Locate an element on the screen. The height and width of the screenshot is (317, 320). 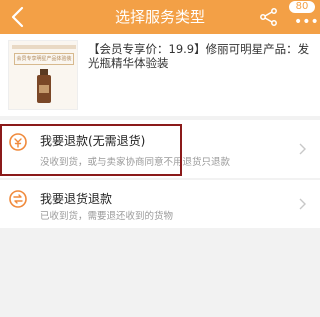
option-subtitle: 没收到货，或与卖家协商同意不用退货只退款 is located at coordinates (135, 162).